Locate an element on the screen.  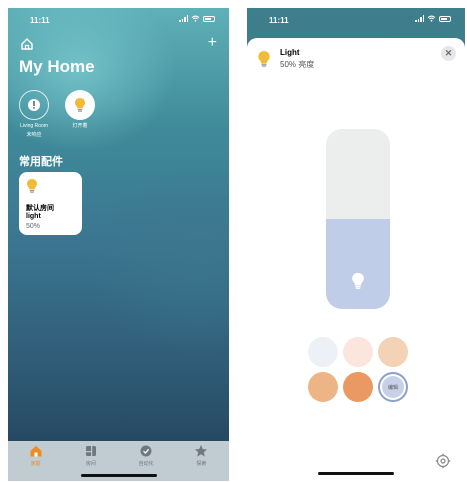
brightness-slider is located at coordinates (358, 219).